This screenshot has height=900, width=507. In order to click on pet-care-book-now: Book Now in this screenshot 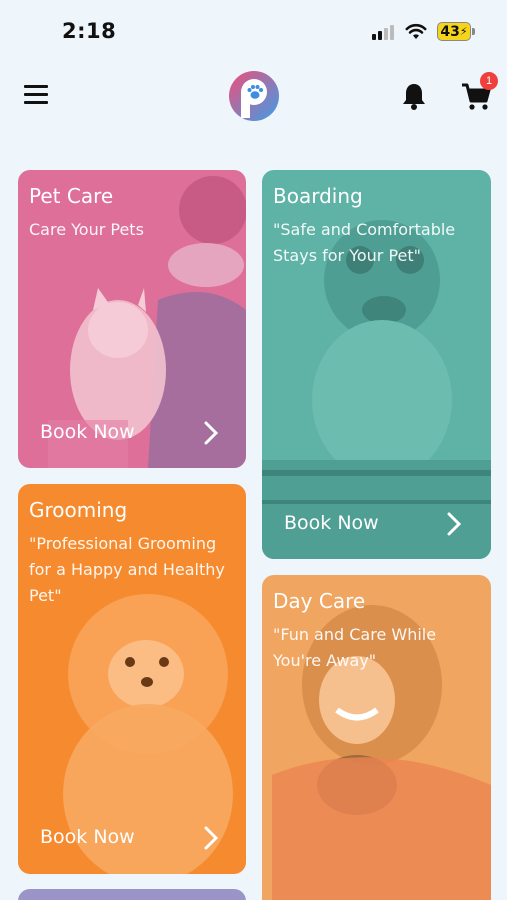, I will do `click(87, 432)`.